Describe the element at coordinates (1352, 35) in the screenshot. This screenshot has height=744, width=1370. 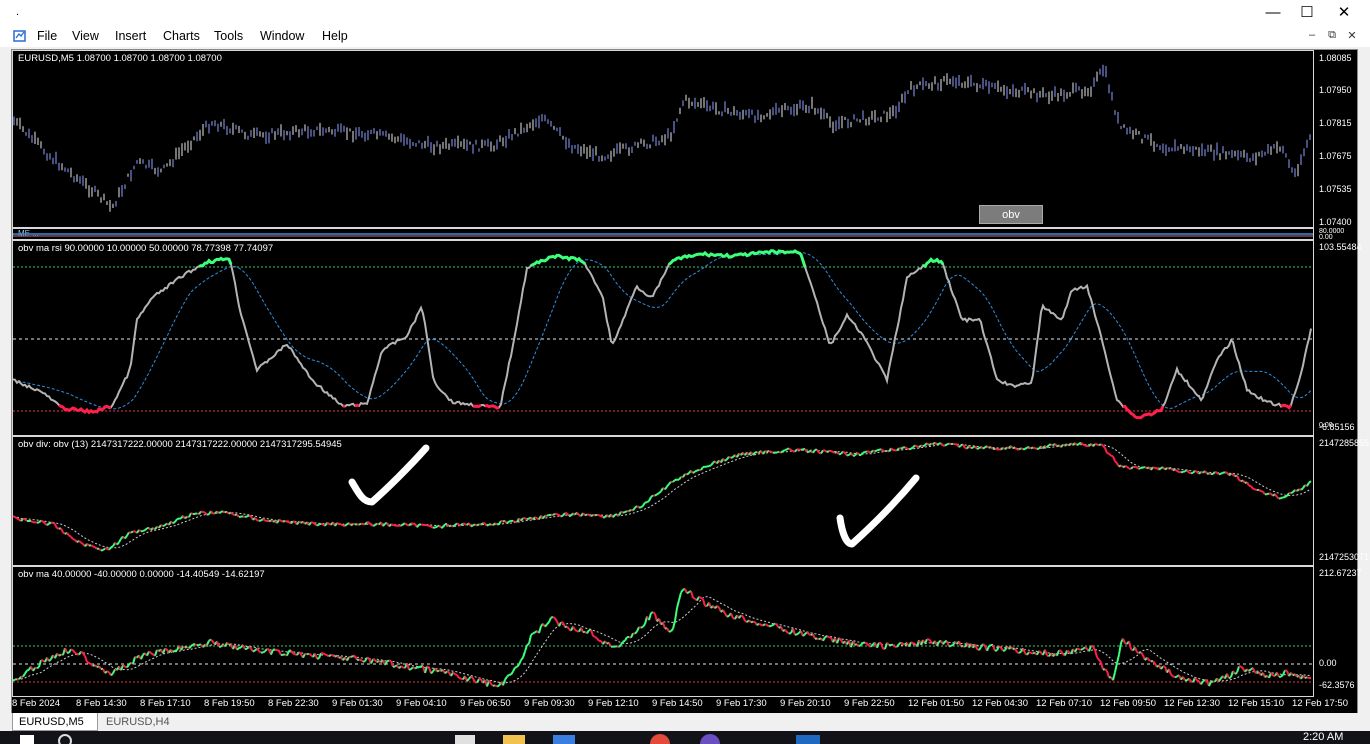
I see `mdi-close-icon: ✕` at that location.